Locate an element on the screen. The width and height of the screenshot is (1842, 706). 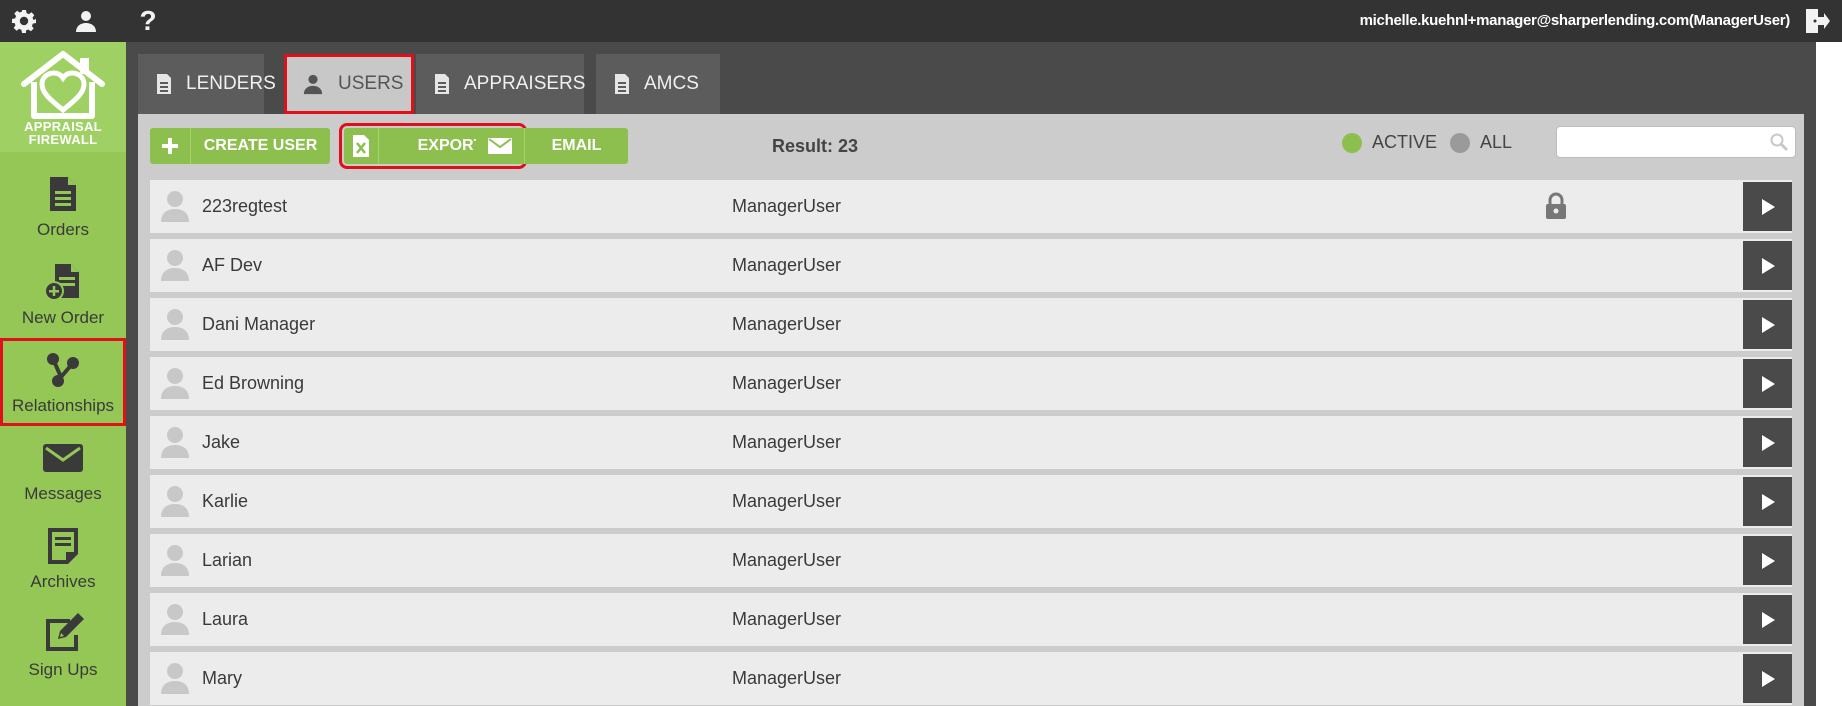
result-count: Result: 23 is located at coordinates (815, 146).